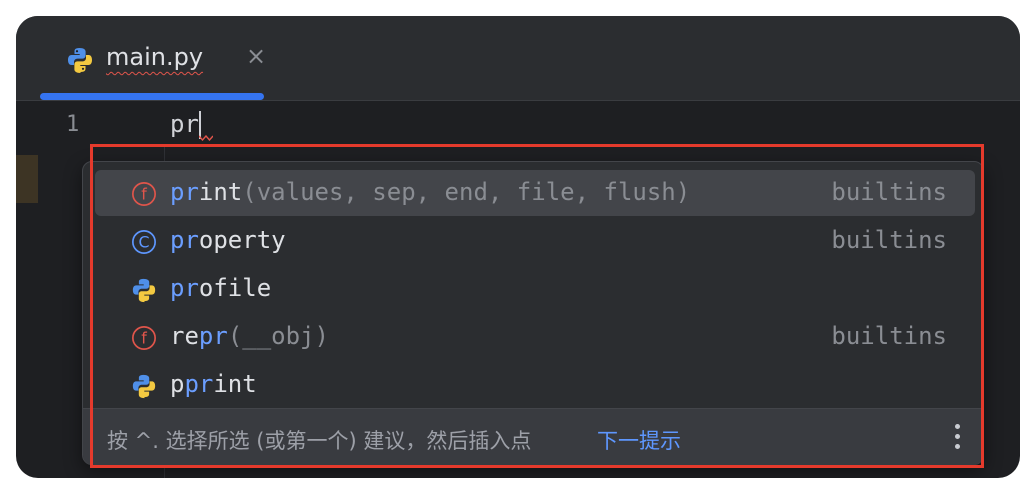  I want to click on line-number: 1, so click(73, 124).